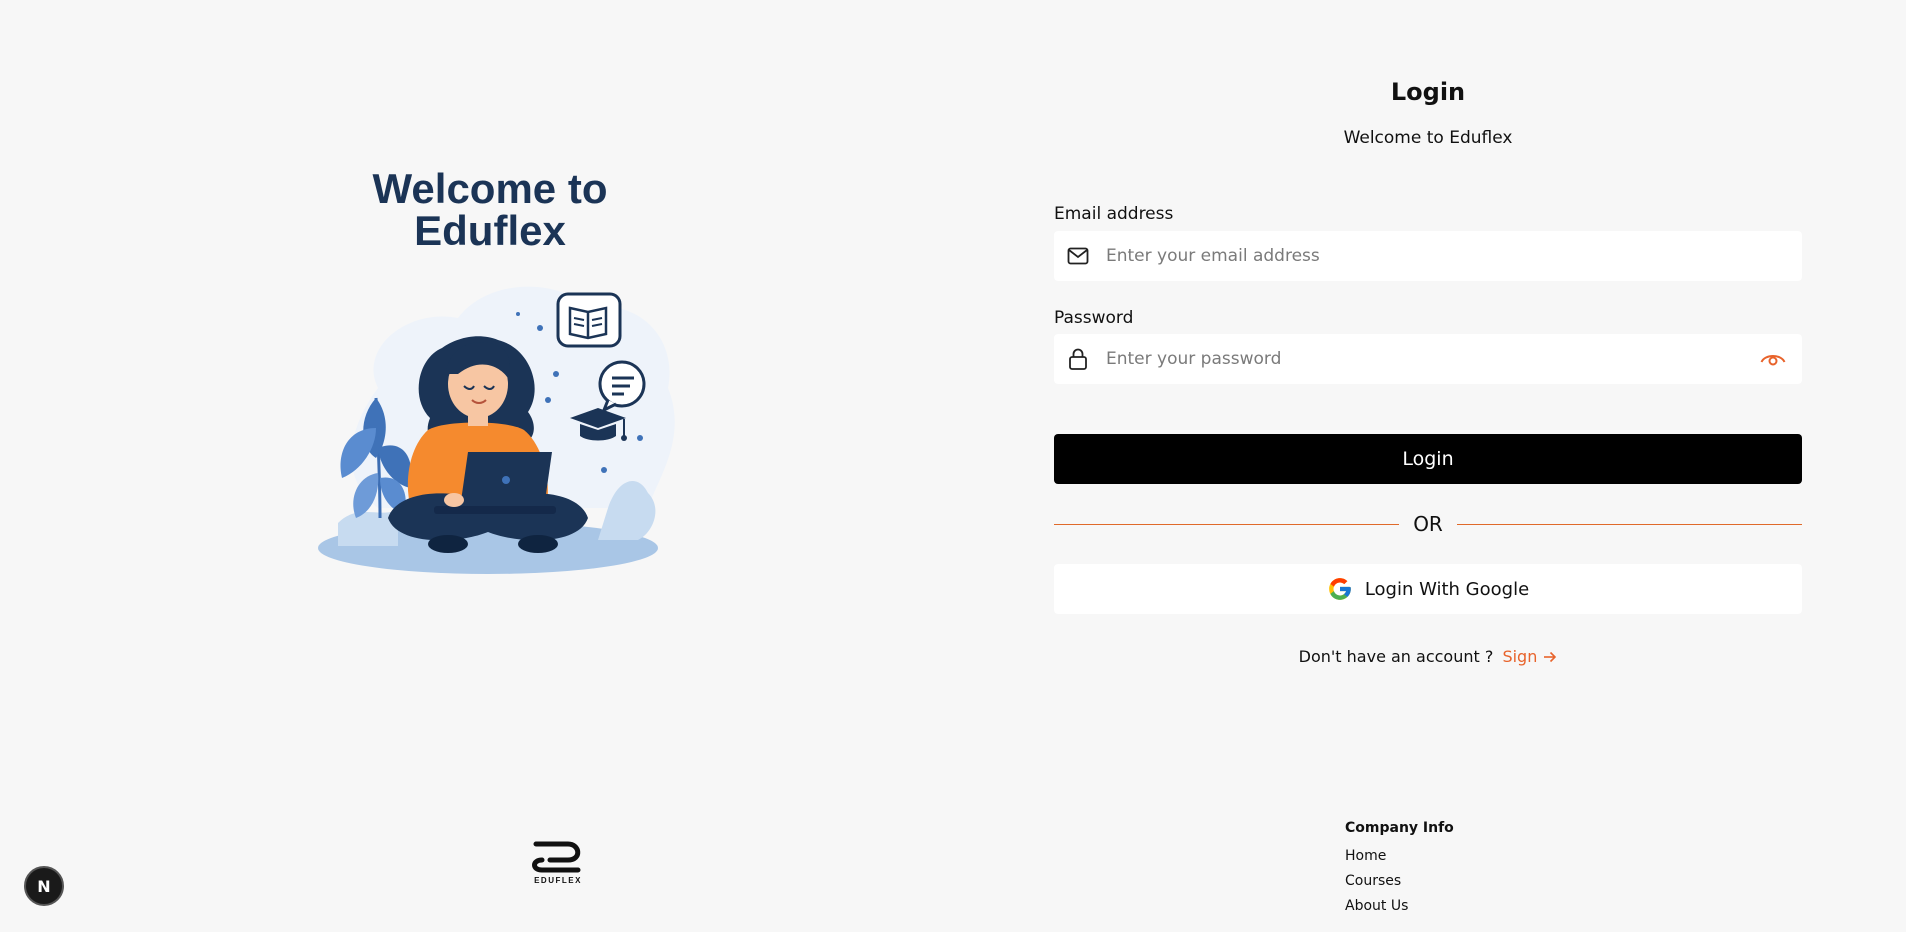 This screenshot has width=1906, height=932. Describe the element at coordinates (1094, 318) in the screenshot. I see `password-label: Password` at that location.